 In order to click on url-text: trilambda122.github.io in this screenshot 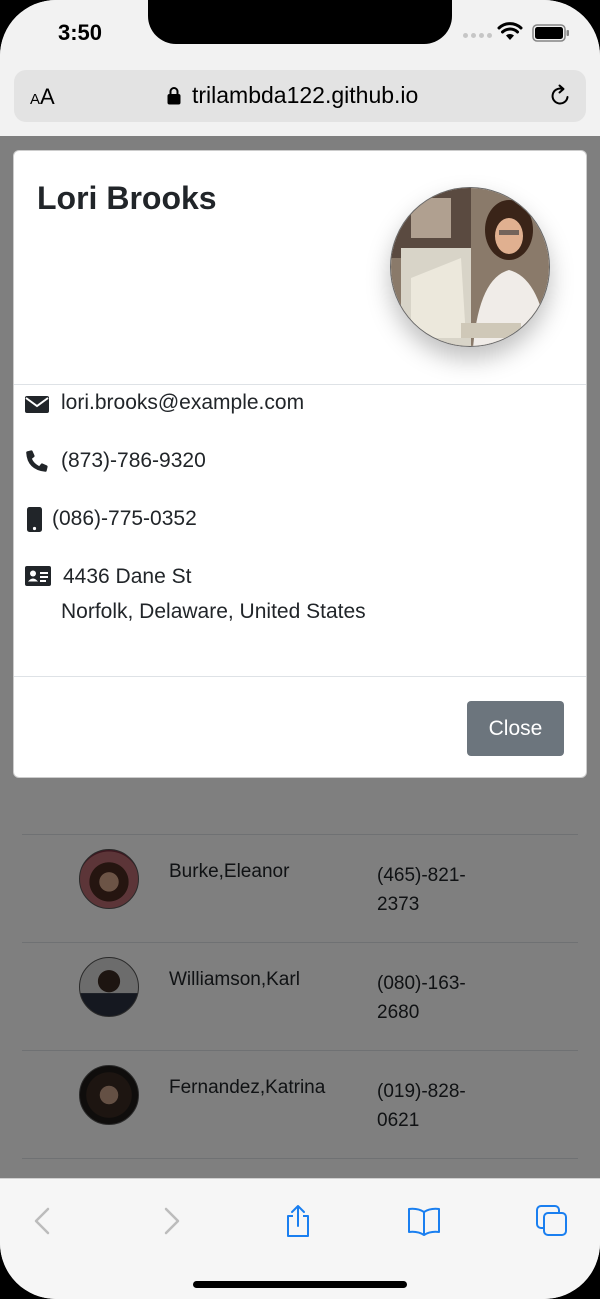, I will do `click(305, 95)`.